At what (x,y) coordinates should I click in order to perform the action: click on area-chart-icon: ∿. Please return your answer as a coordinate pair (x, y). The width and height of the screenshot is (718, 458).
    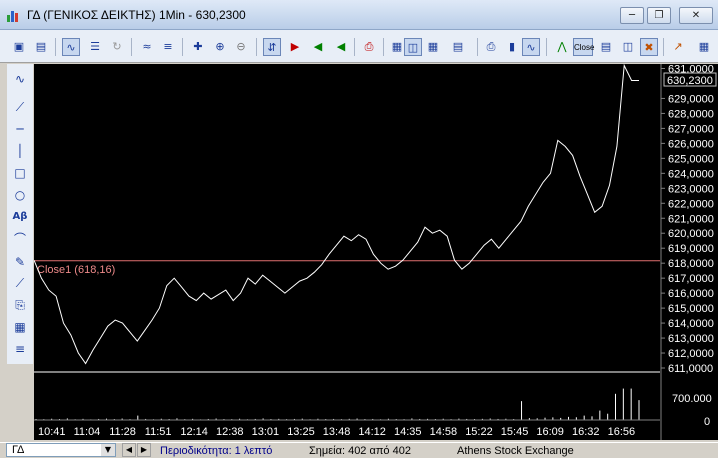
    Looking at the image, I should click on (531, 47).